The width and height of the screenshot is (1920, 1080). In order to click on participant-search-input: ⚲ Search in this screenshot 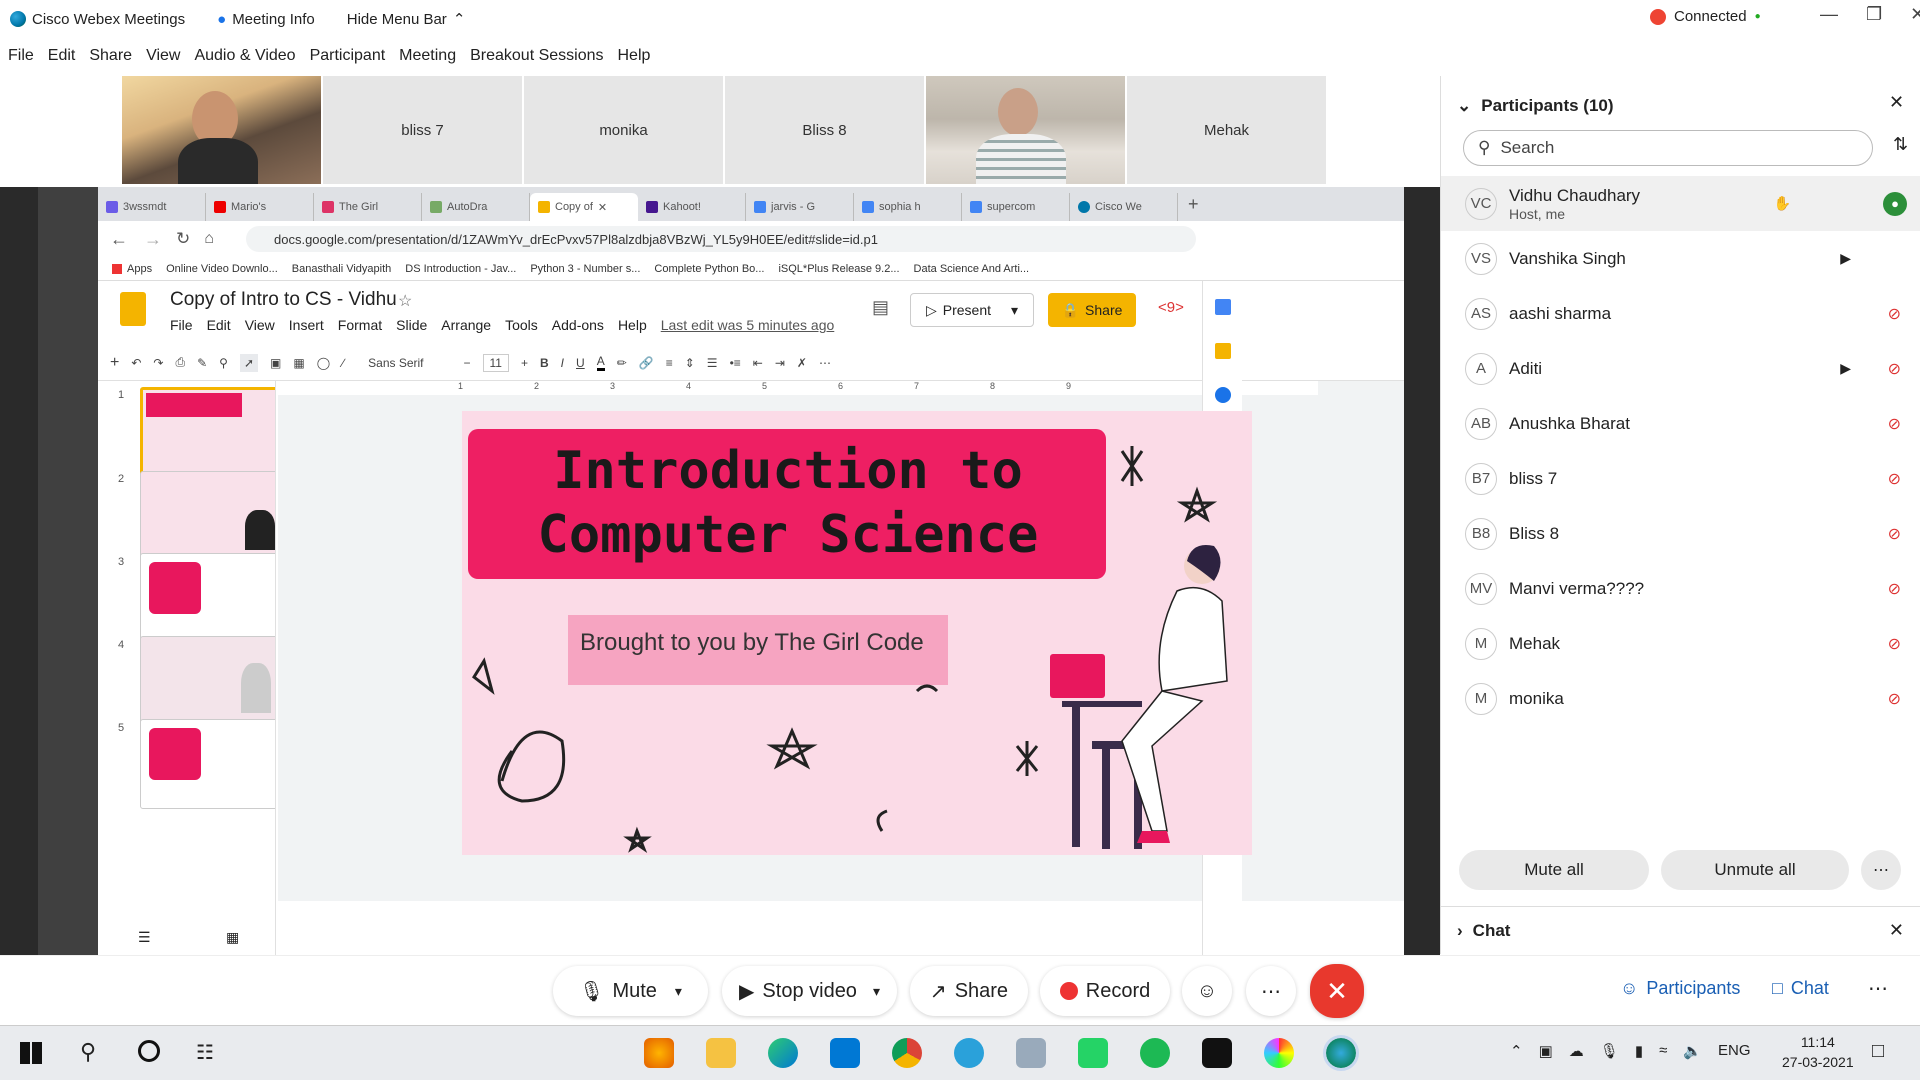, I will do `click(1668, 148)`.